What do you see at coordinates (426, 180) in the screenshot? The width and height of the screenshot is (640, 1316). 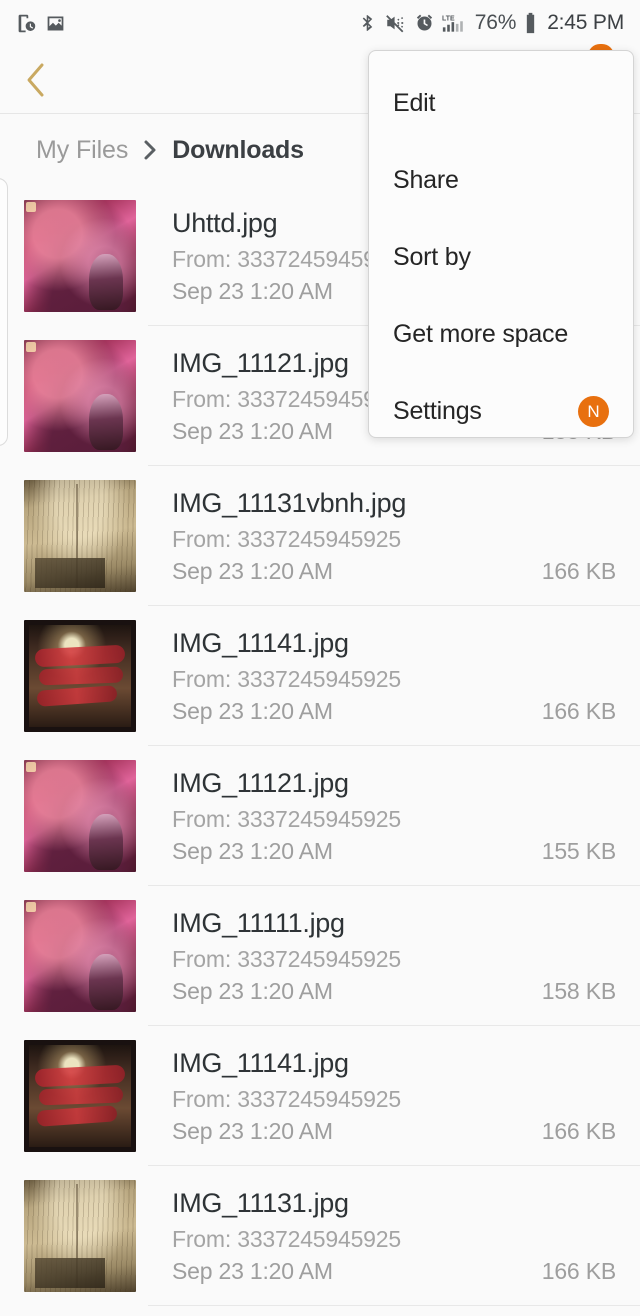 I see `menu-item-label: Share` at bounding box center [426, 180].